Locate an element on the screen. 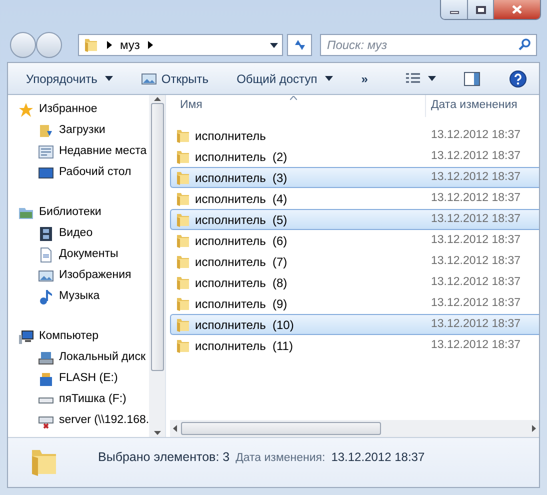  sidebar-group: Избранное is located at coordinates (83, 109).